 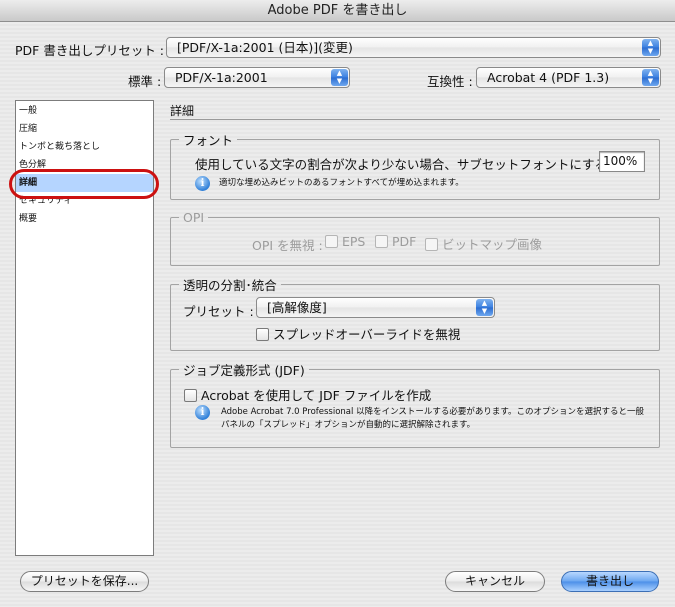 What do you see at coordinates (492, 244) in the screenshot?
I see `opi-bitmap-label: ビットマップ画像` at bounding box center [492, 244].